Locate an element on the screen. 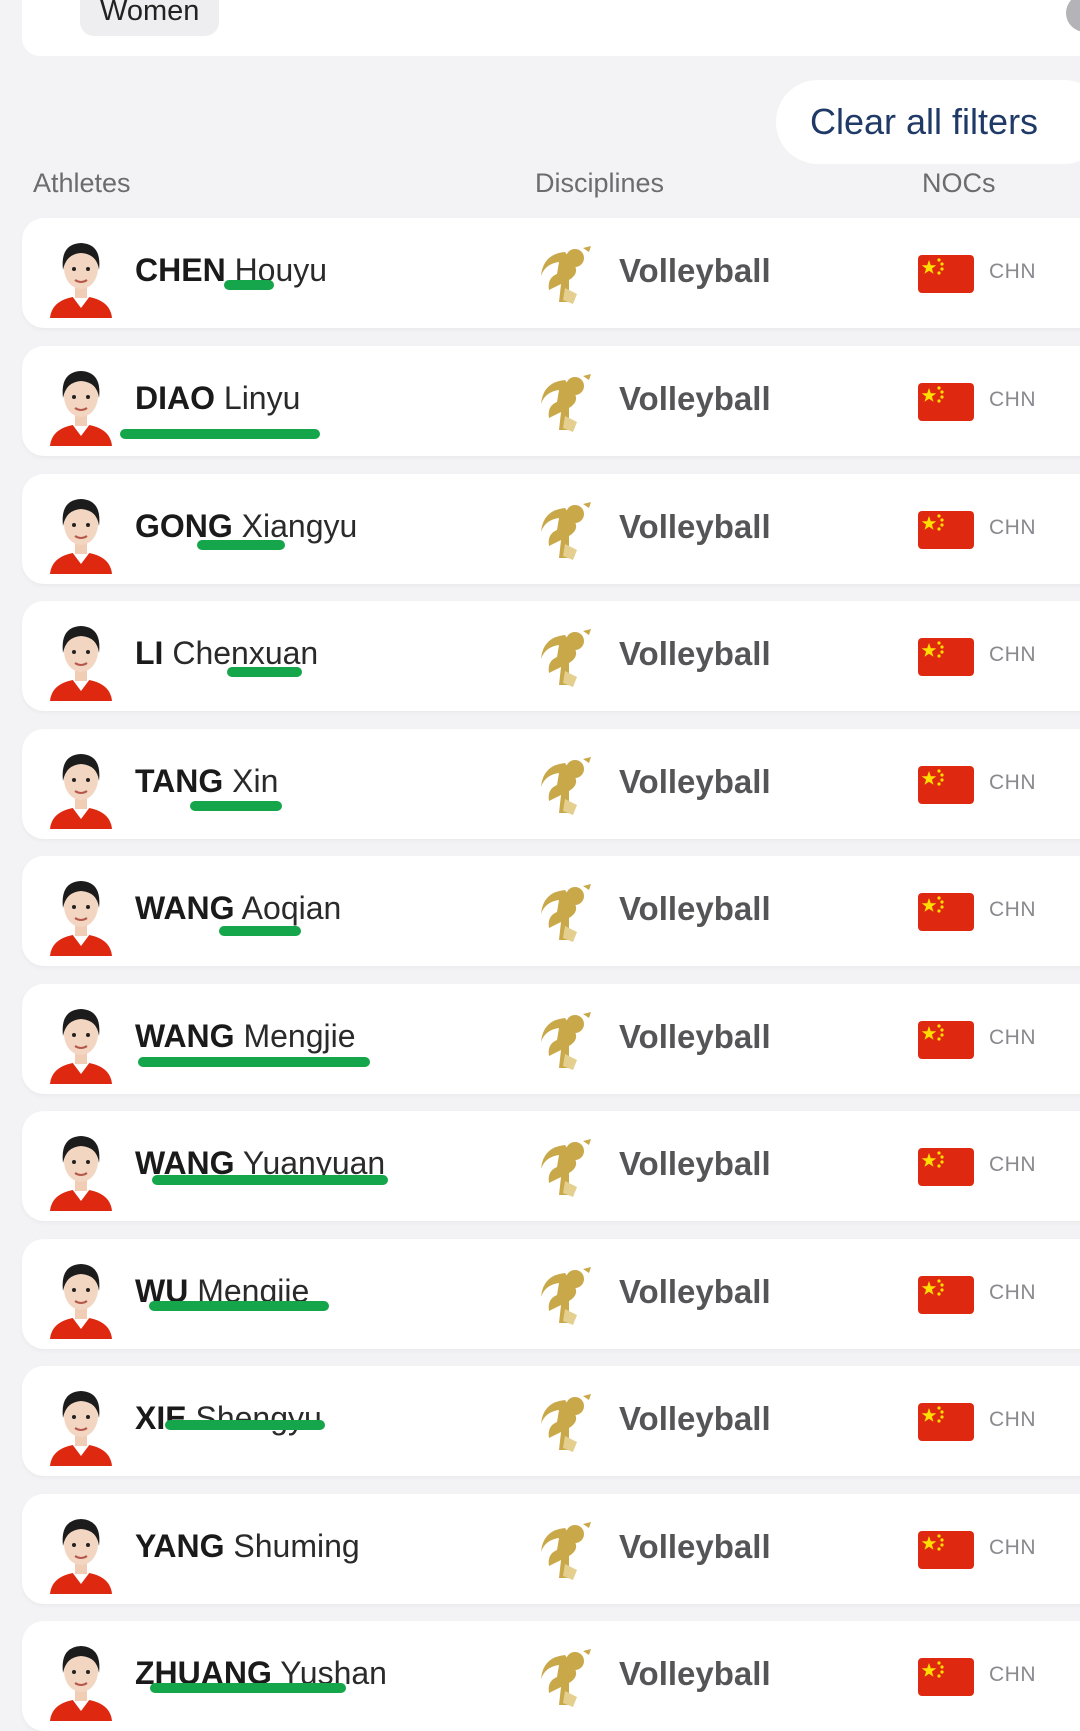 This screenshot has height=1731, width=1080. column-header-athletes: Athletes is located at coordinates (82, 183).